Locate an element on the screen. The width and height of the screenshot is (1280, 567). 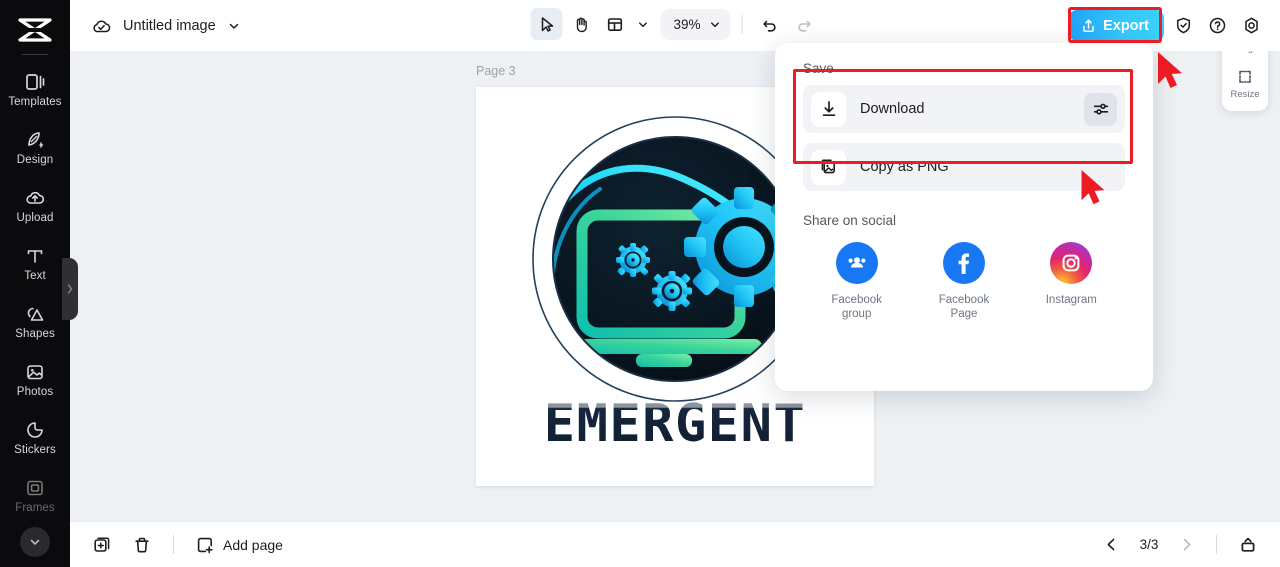
help-circle-icon is located at coordinates (1217, 25).